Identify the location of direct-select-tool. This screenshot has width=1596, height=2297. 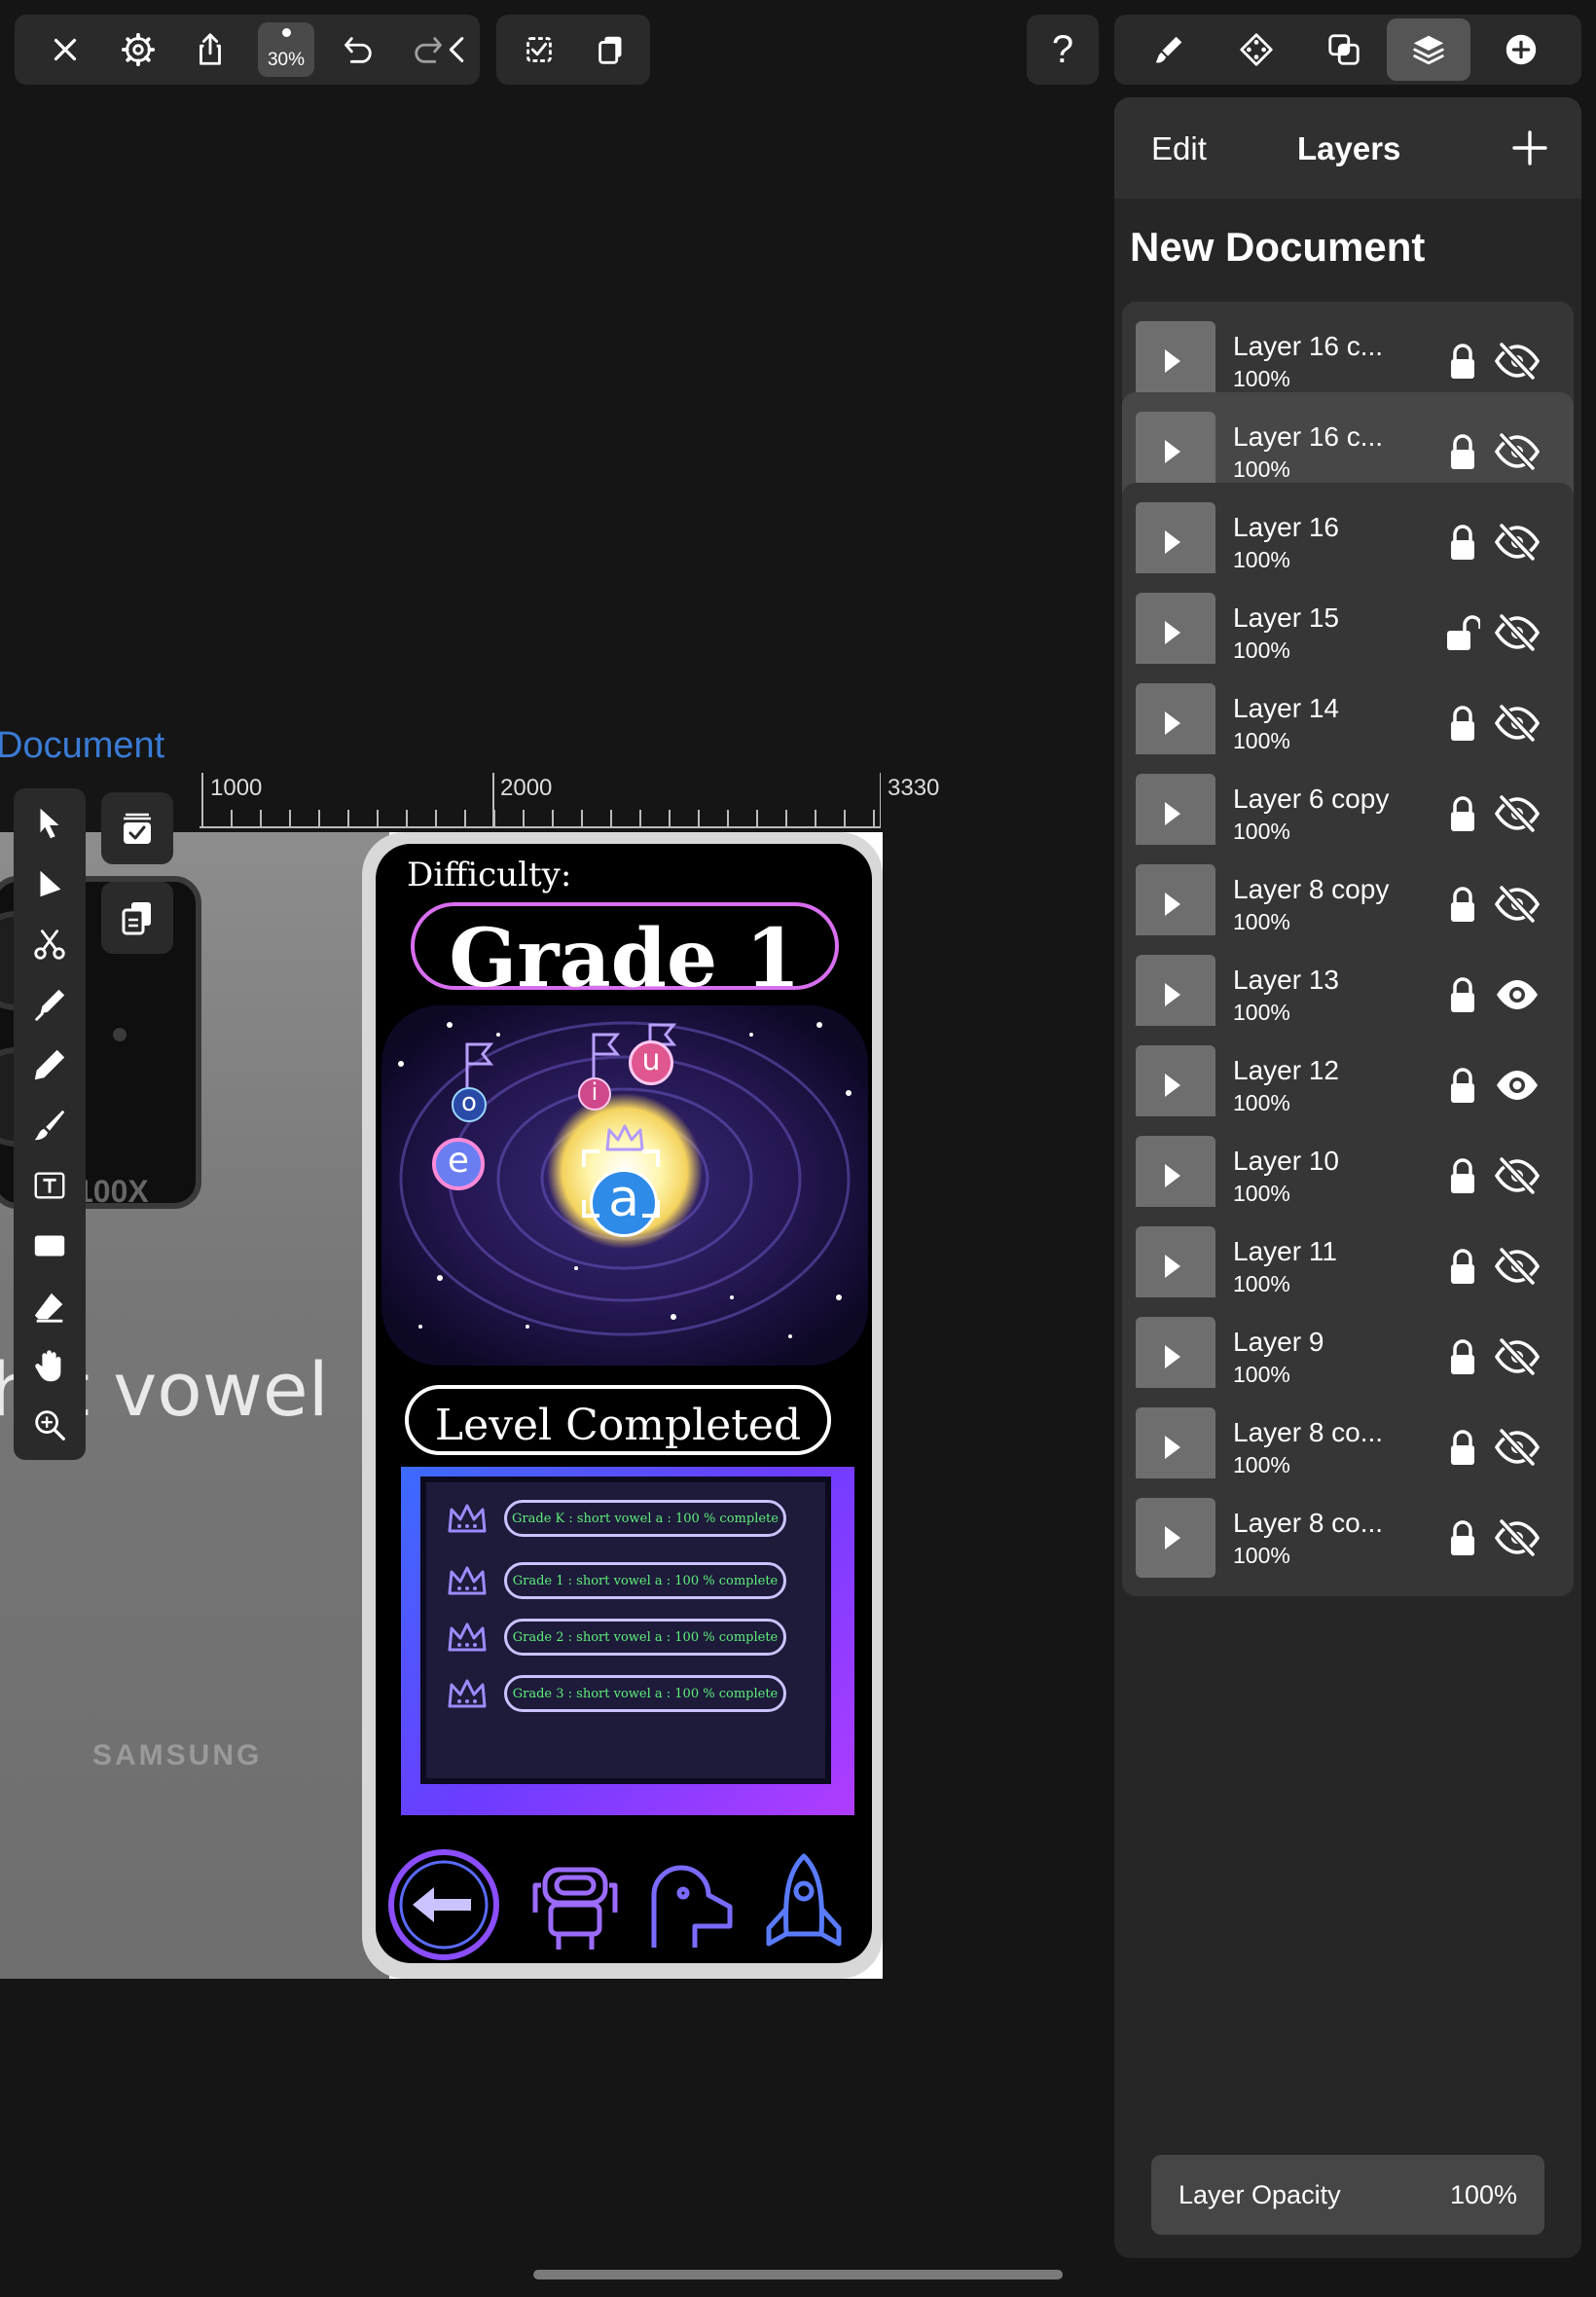
(50, 884).